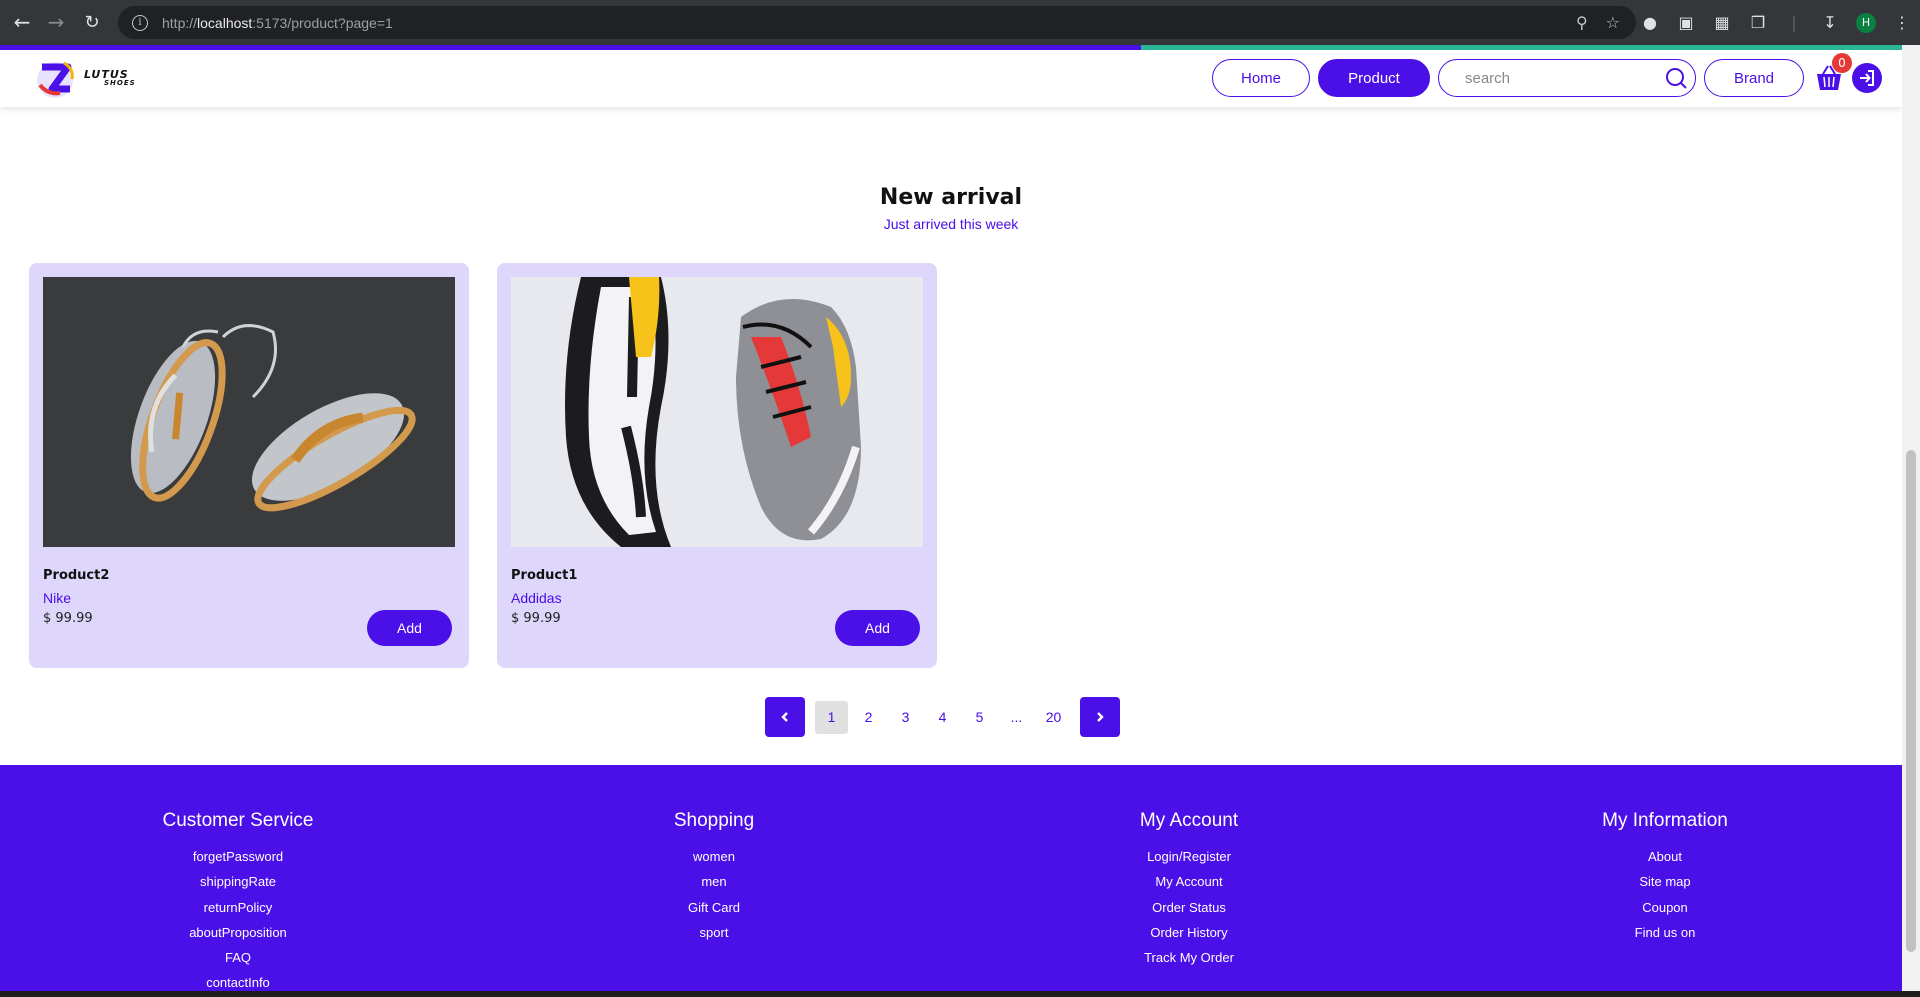  What do you see at coordinates (1189, 820) in the screenshot?
I see `footer-heading: My Account` at bounding box center [1189, 820].